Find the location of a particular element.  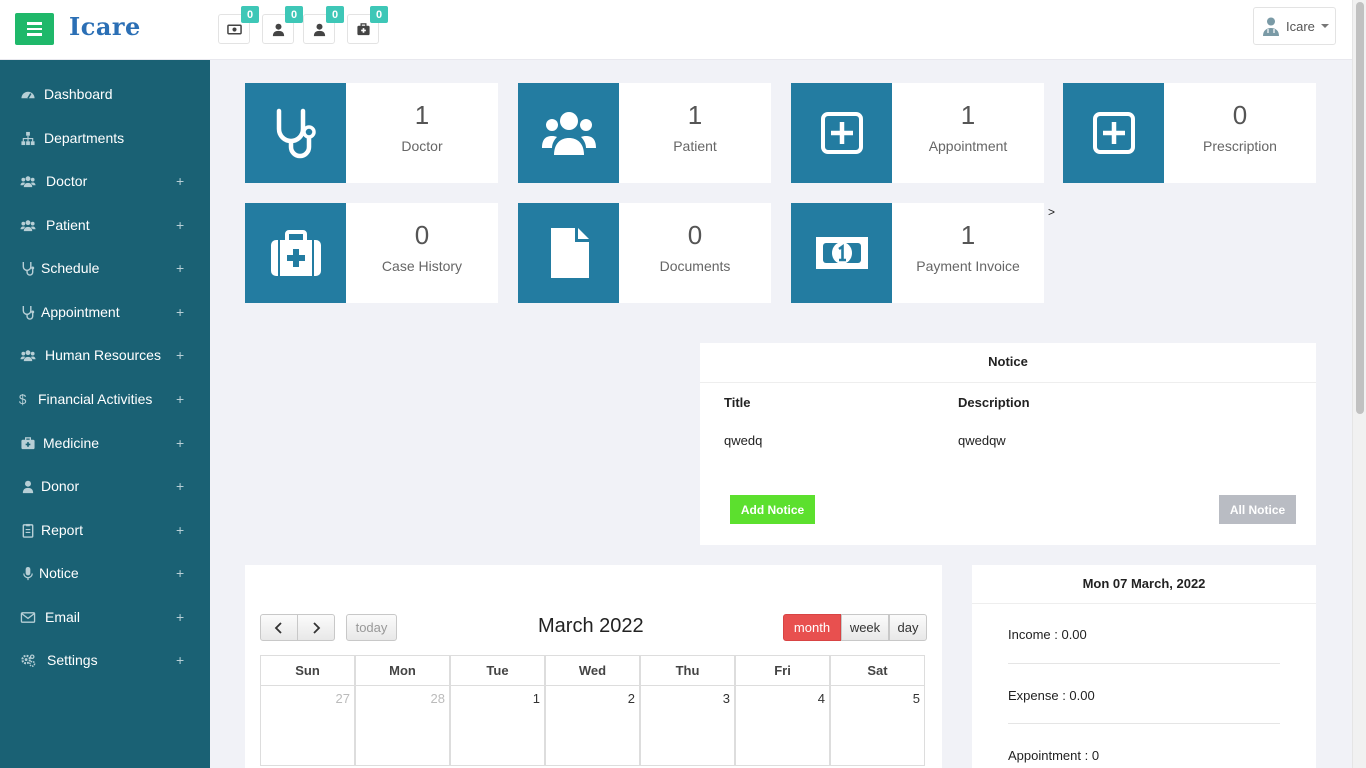

patient-stat-card: 1 Patient is located at coordinates (644, 133).